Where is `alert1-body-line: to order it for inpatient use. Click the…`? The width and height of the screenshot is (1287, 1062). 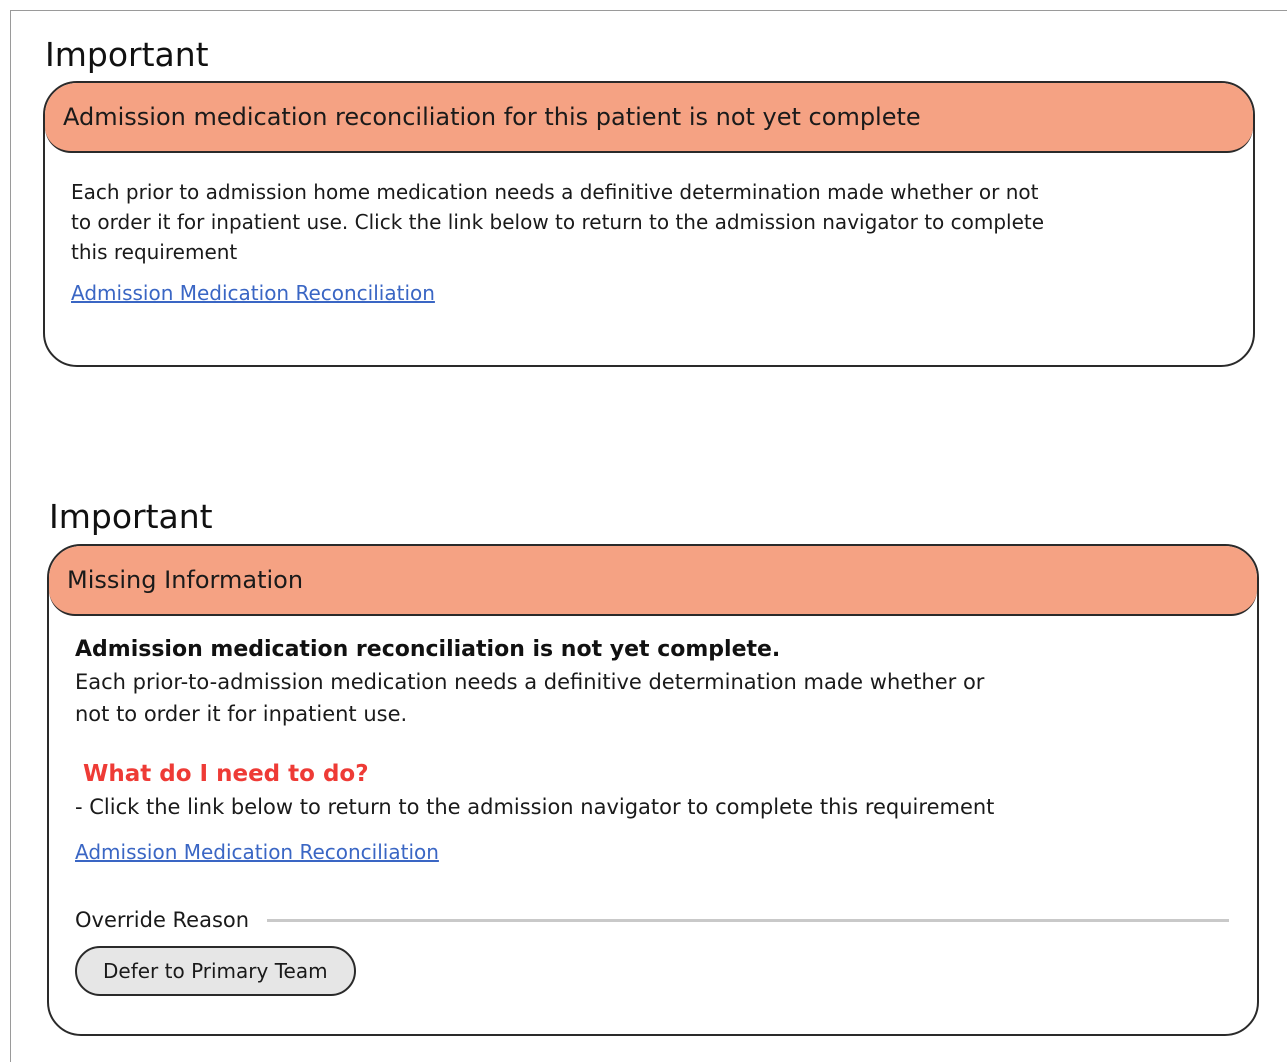
alert1-body-line: to order it for inpatient use. Click the… is located at coordinates (558, 222).